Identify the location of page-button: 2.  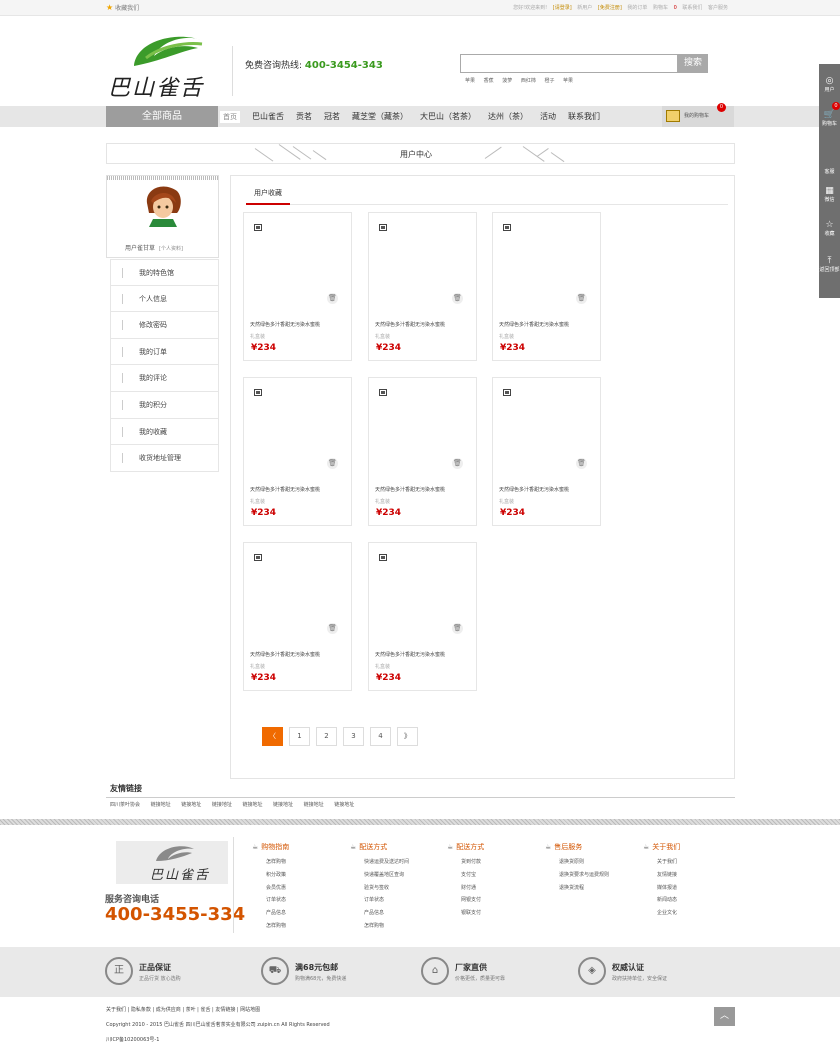
(326, 736).